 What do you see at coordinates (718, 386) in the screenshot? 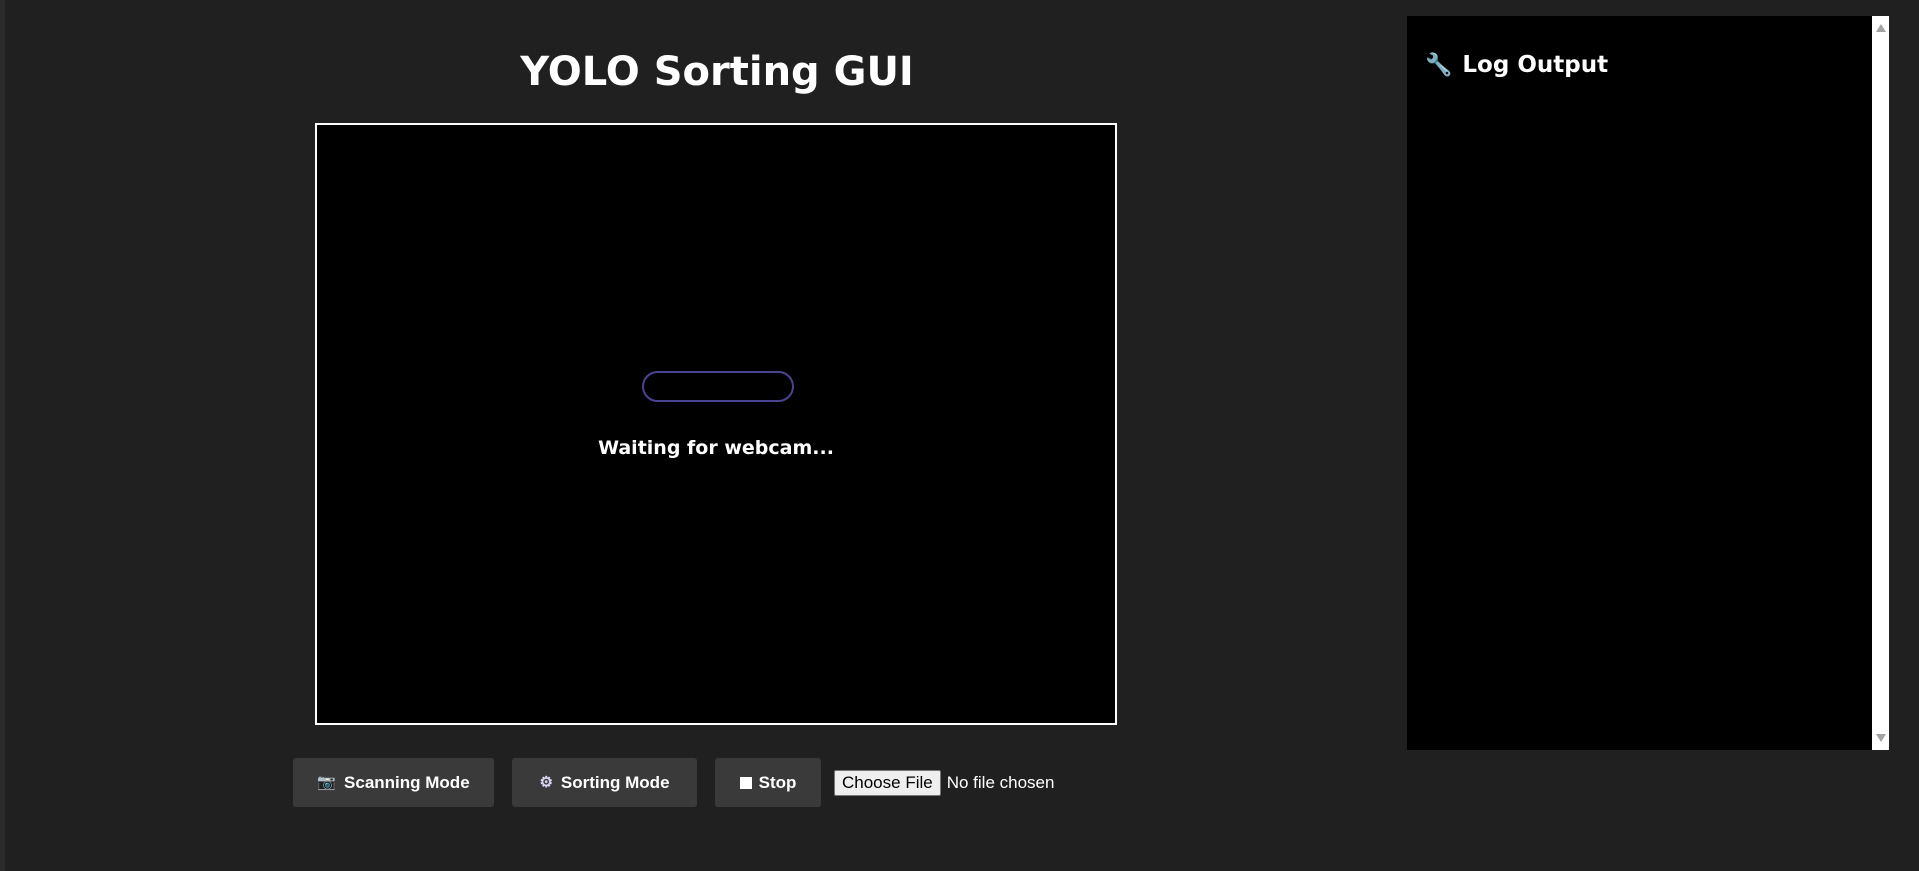
I see `loading-indicator` at bounding box center [718, 386].